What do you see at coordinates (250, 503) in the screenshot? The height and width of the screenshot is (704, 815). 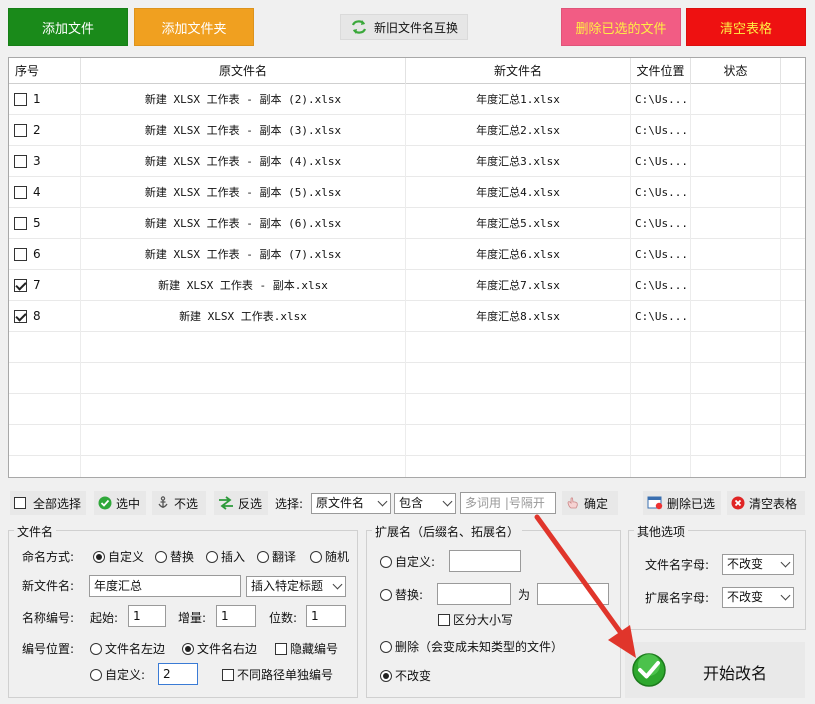 I see `invert-label: 反选` at bounding box center [250, 503].